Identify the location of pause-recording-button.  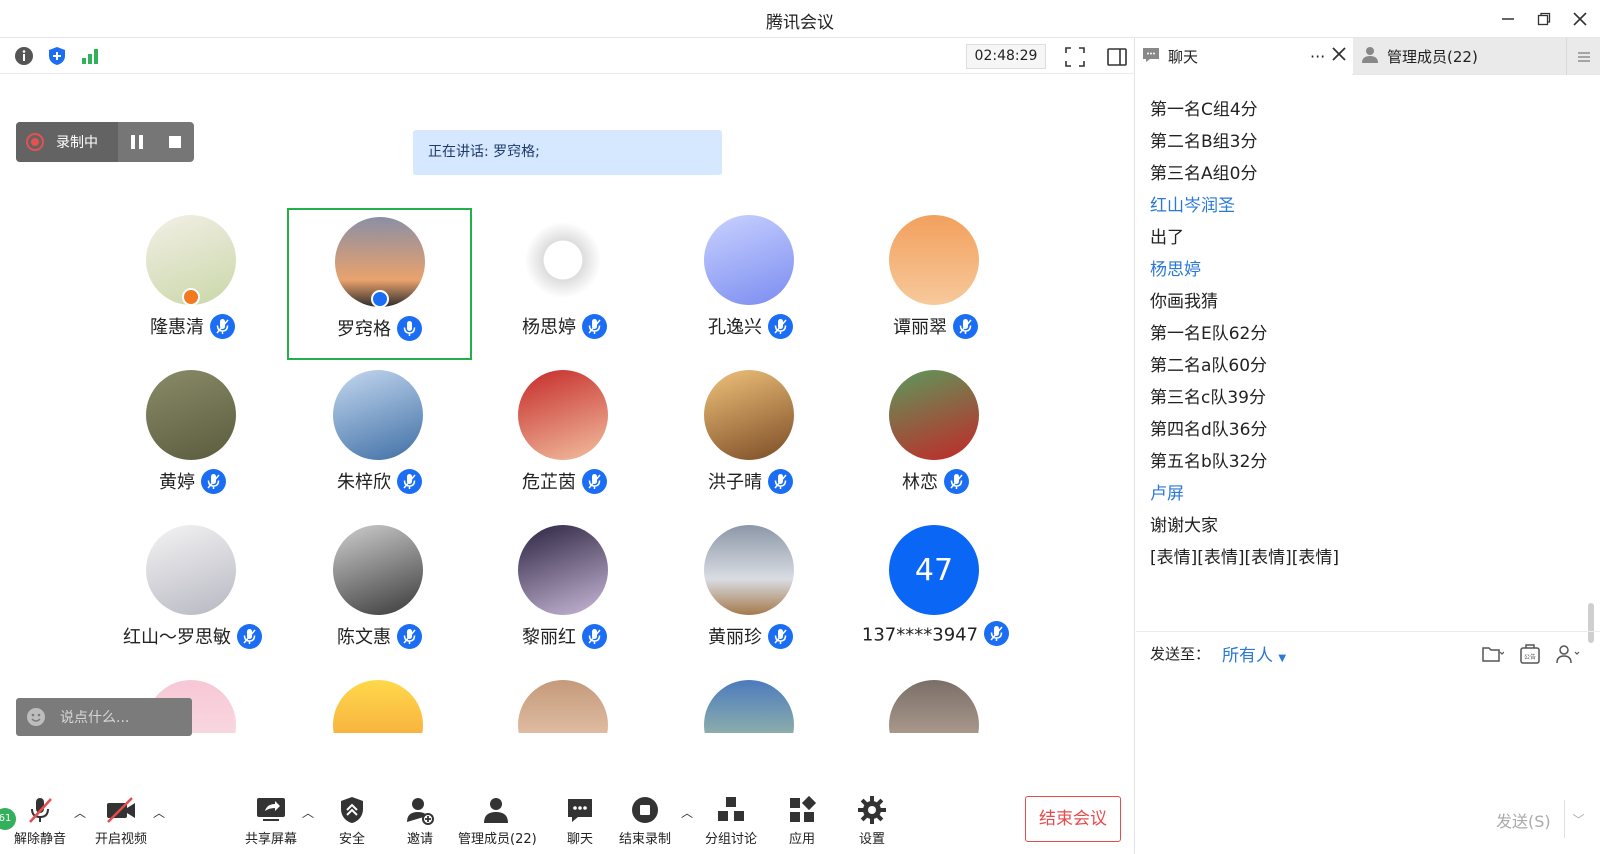
(137, 142).